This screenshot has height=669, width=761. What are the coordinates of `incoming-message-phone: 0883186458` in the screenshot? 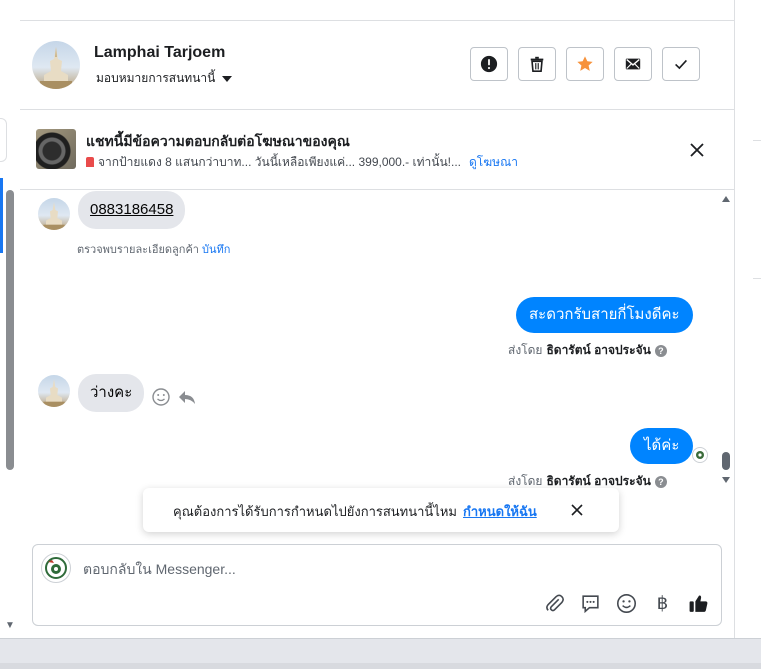 It's located at (132, 210).